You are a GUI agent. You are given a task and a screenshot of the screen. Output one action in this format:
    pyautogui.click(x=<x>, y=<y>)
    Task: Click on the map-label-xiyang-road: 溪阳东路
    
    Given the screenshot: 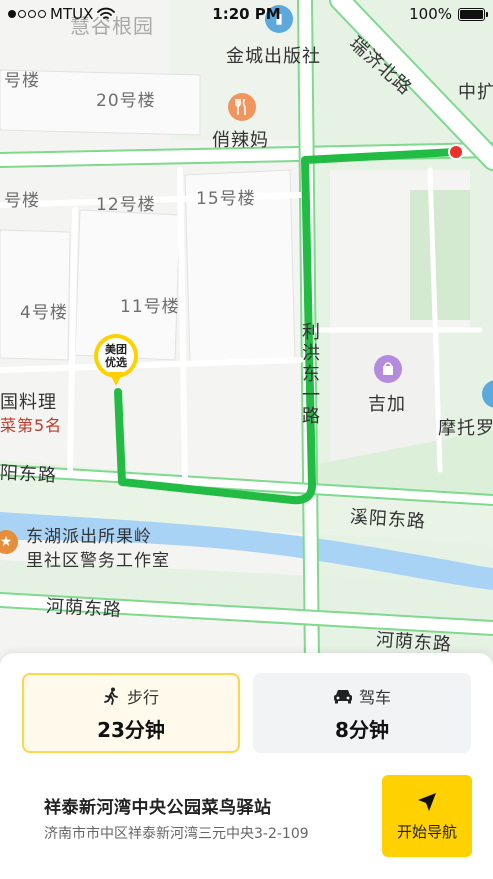 What is the action you would take?
    pyautogui.click(x=388, y=519)
    